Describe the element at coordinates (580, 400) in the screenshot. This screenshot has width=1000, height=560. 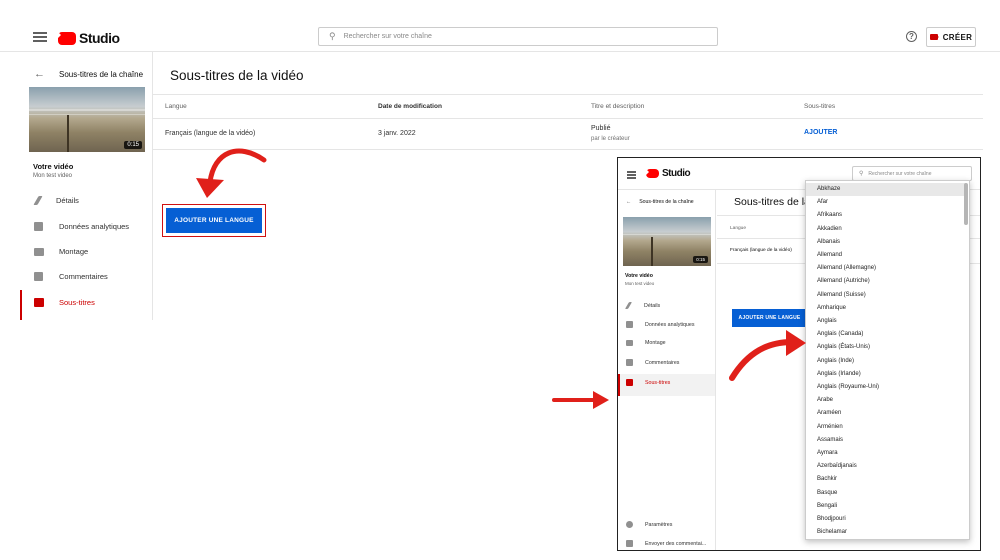
I see `arrow-to-subtitles-item` at that location.